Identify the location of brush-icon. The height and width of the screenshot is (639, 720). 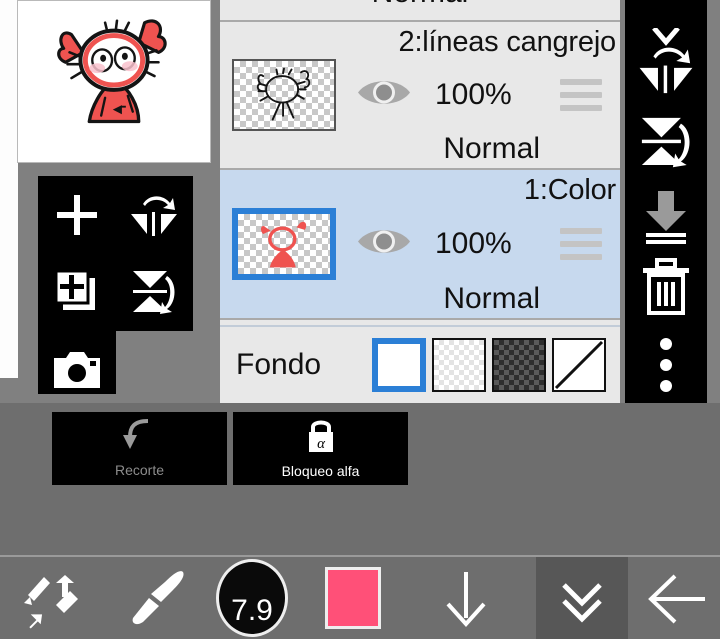
(158, 598).